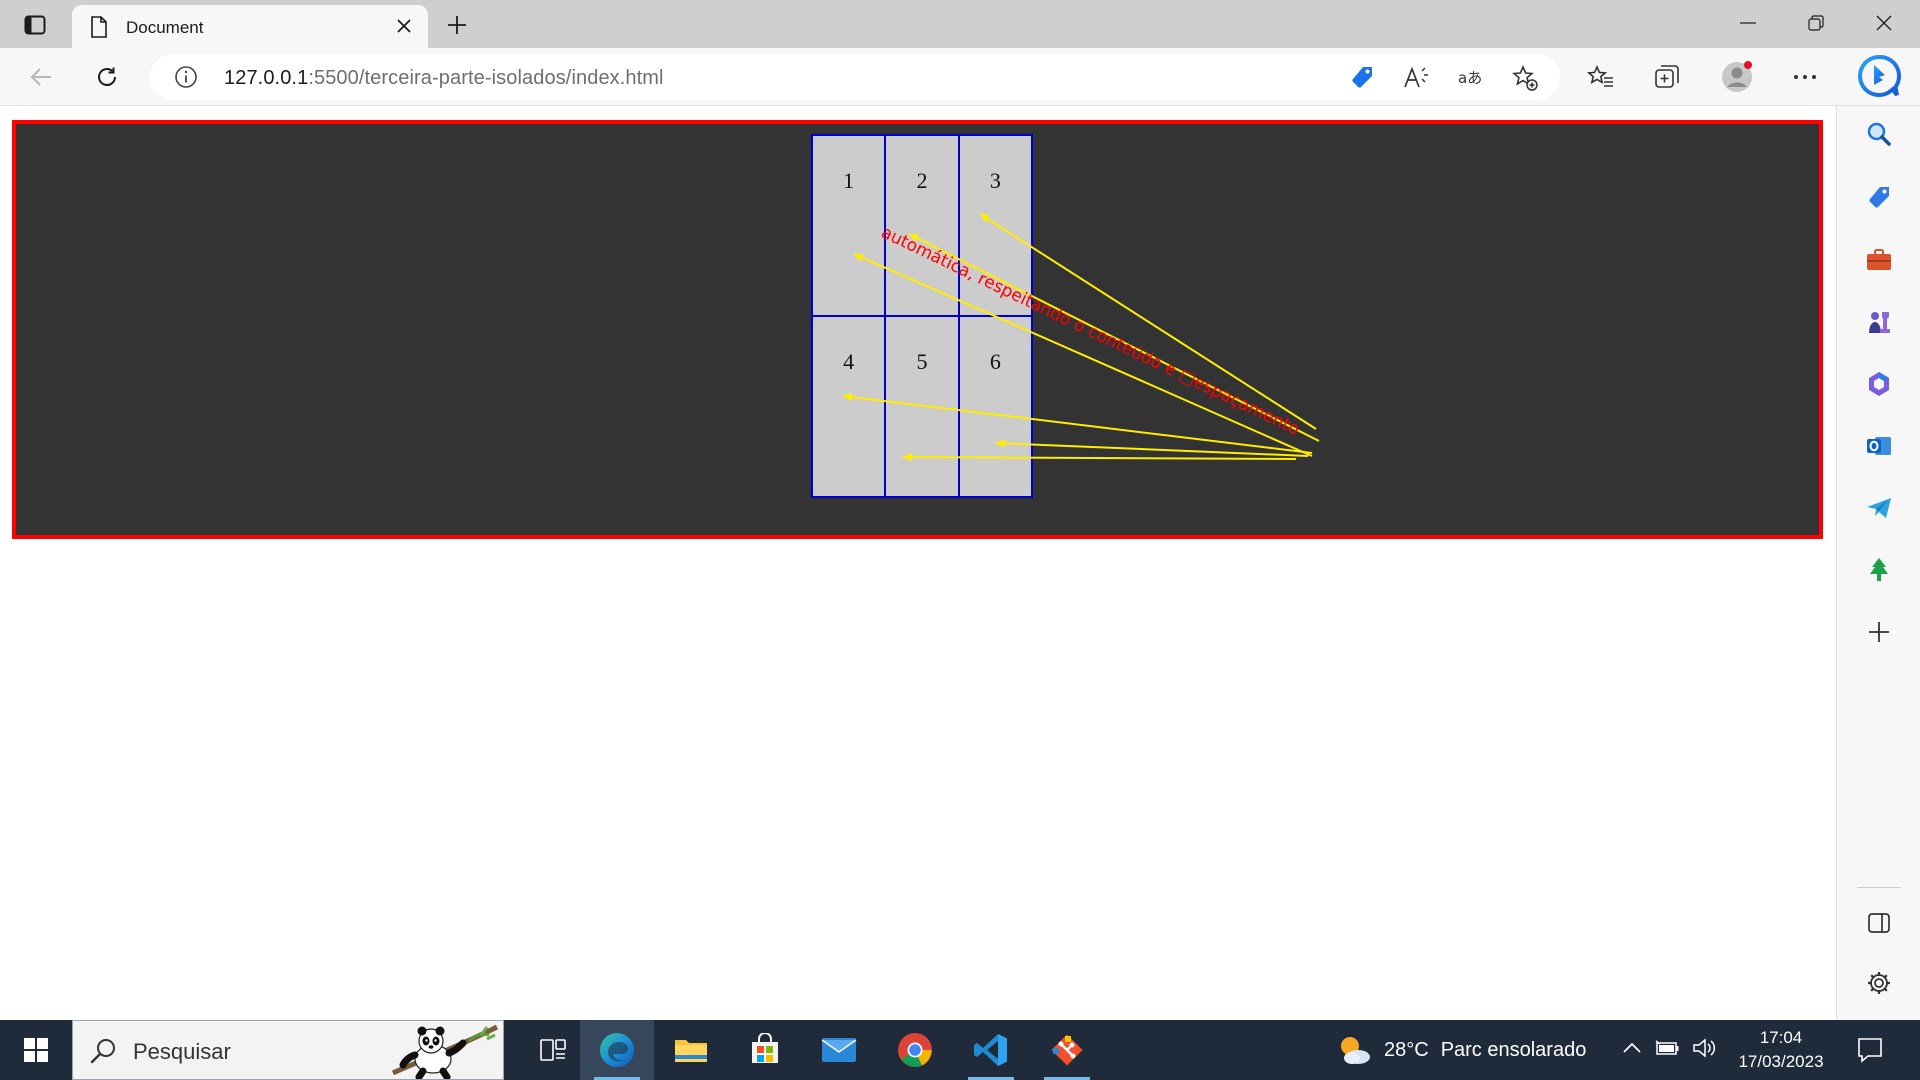 Image resolution: width=1920 pixels, height=1080 pixels. I want to click on volume-button, so click(1704, 1050).